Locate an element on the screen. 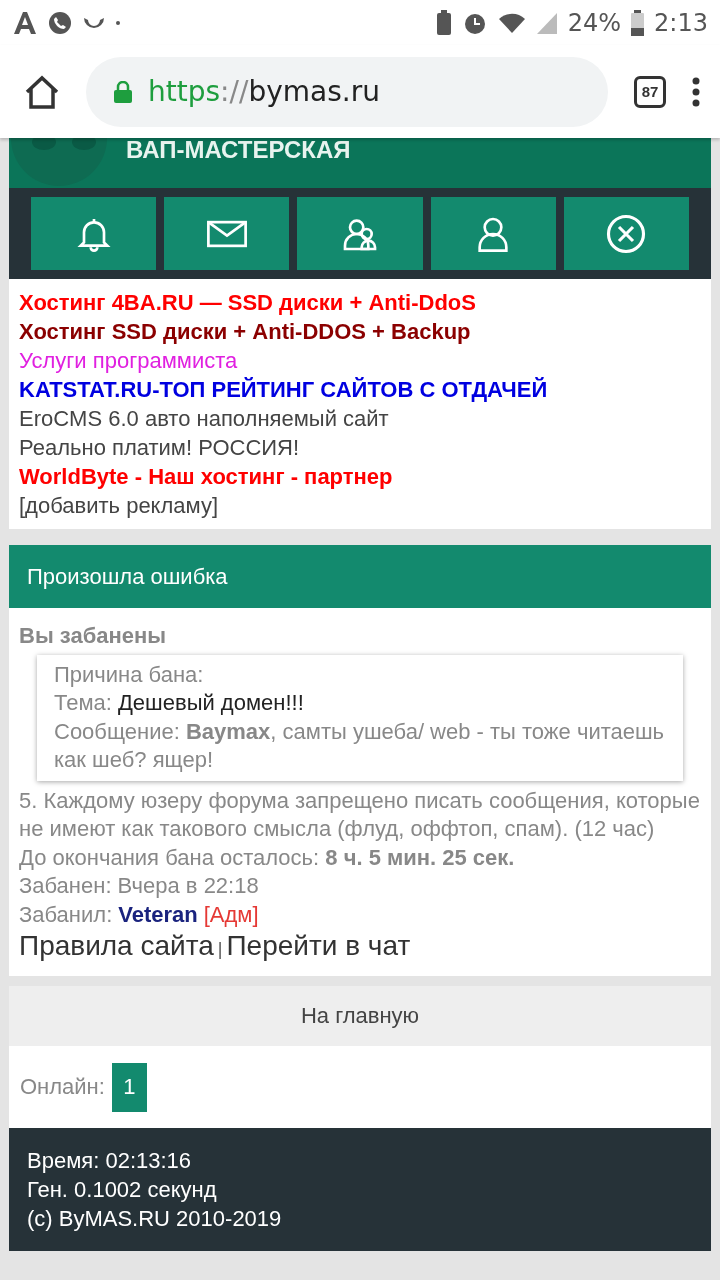  ad-link: Реально платим! РОССИЯ! is located at coordinates (159, 447).